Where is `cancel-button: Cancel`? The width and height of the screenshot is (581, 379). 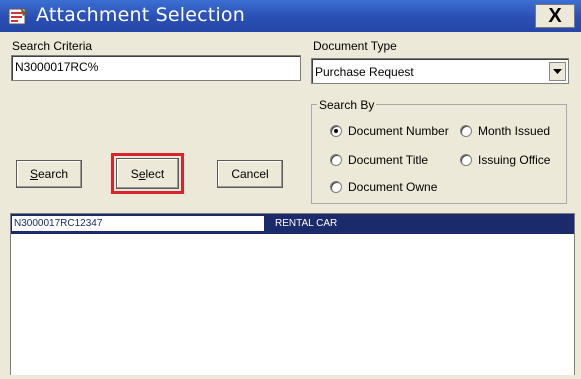
cancel-button: Cancel is located at coordinates (250, 174).